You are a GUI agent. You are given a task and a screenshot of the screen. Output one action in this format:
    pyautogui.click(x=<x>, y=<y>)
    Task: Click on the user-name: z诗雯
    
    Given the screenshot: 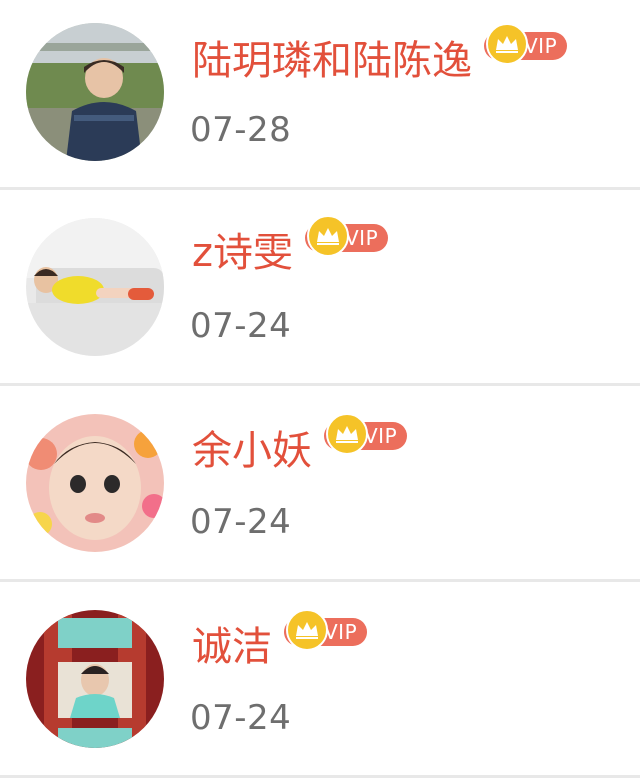 What is the action you would take?
    pyautogui.click(x=242, y=253)
    